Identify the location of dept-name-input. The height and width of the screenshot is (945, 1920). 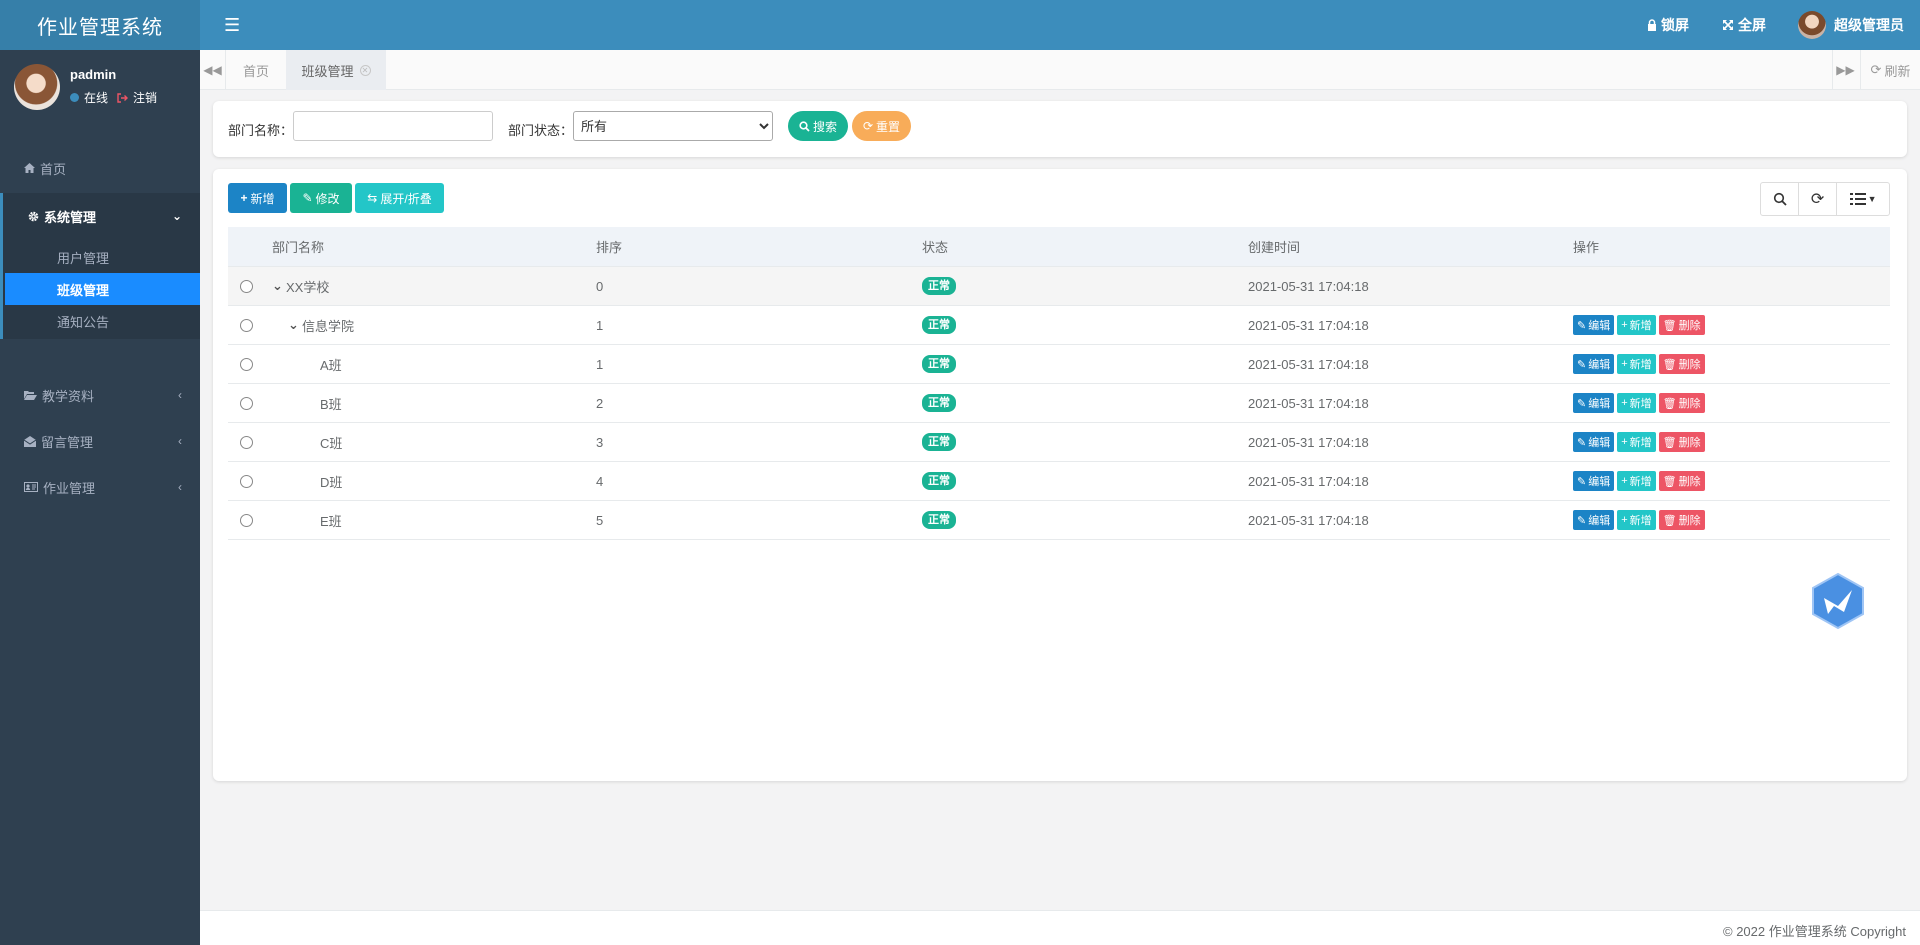
(393, 126).